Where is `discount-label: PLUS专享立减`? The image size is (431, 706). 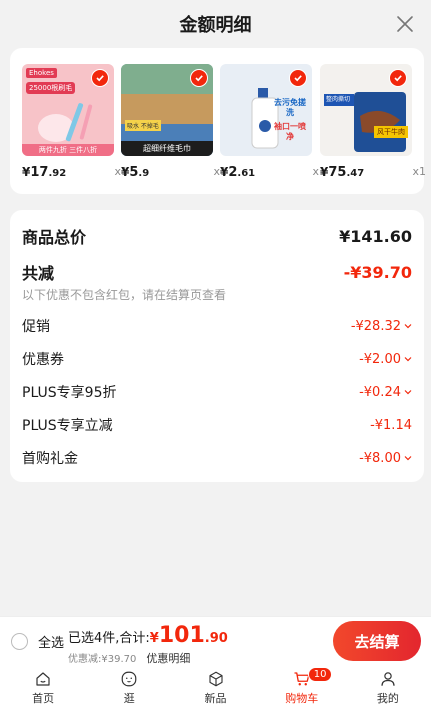
discount-label: PLUS专享立减 is located at coordinates (67, 426).